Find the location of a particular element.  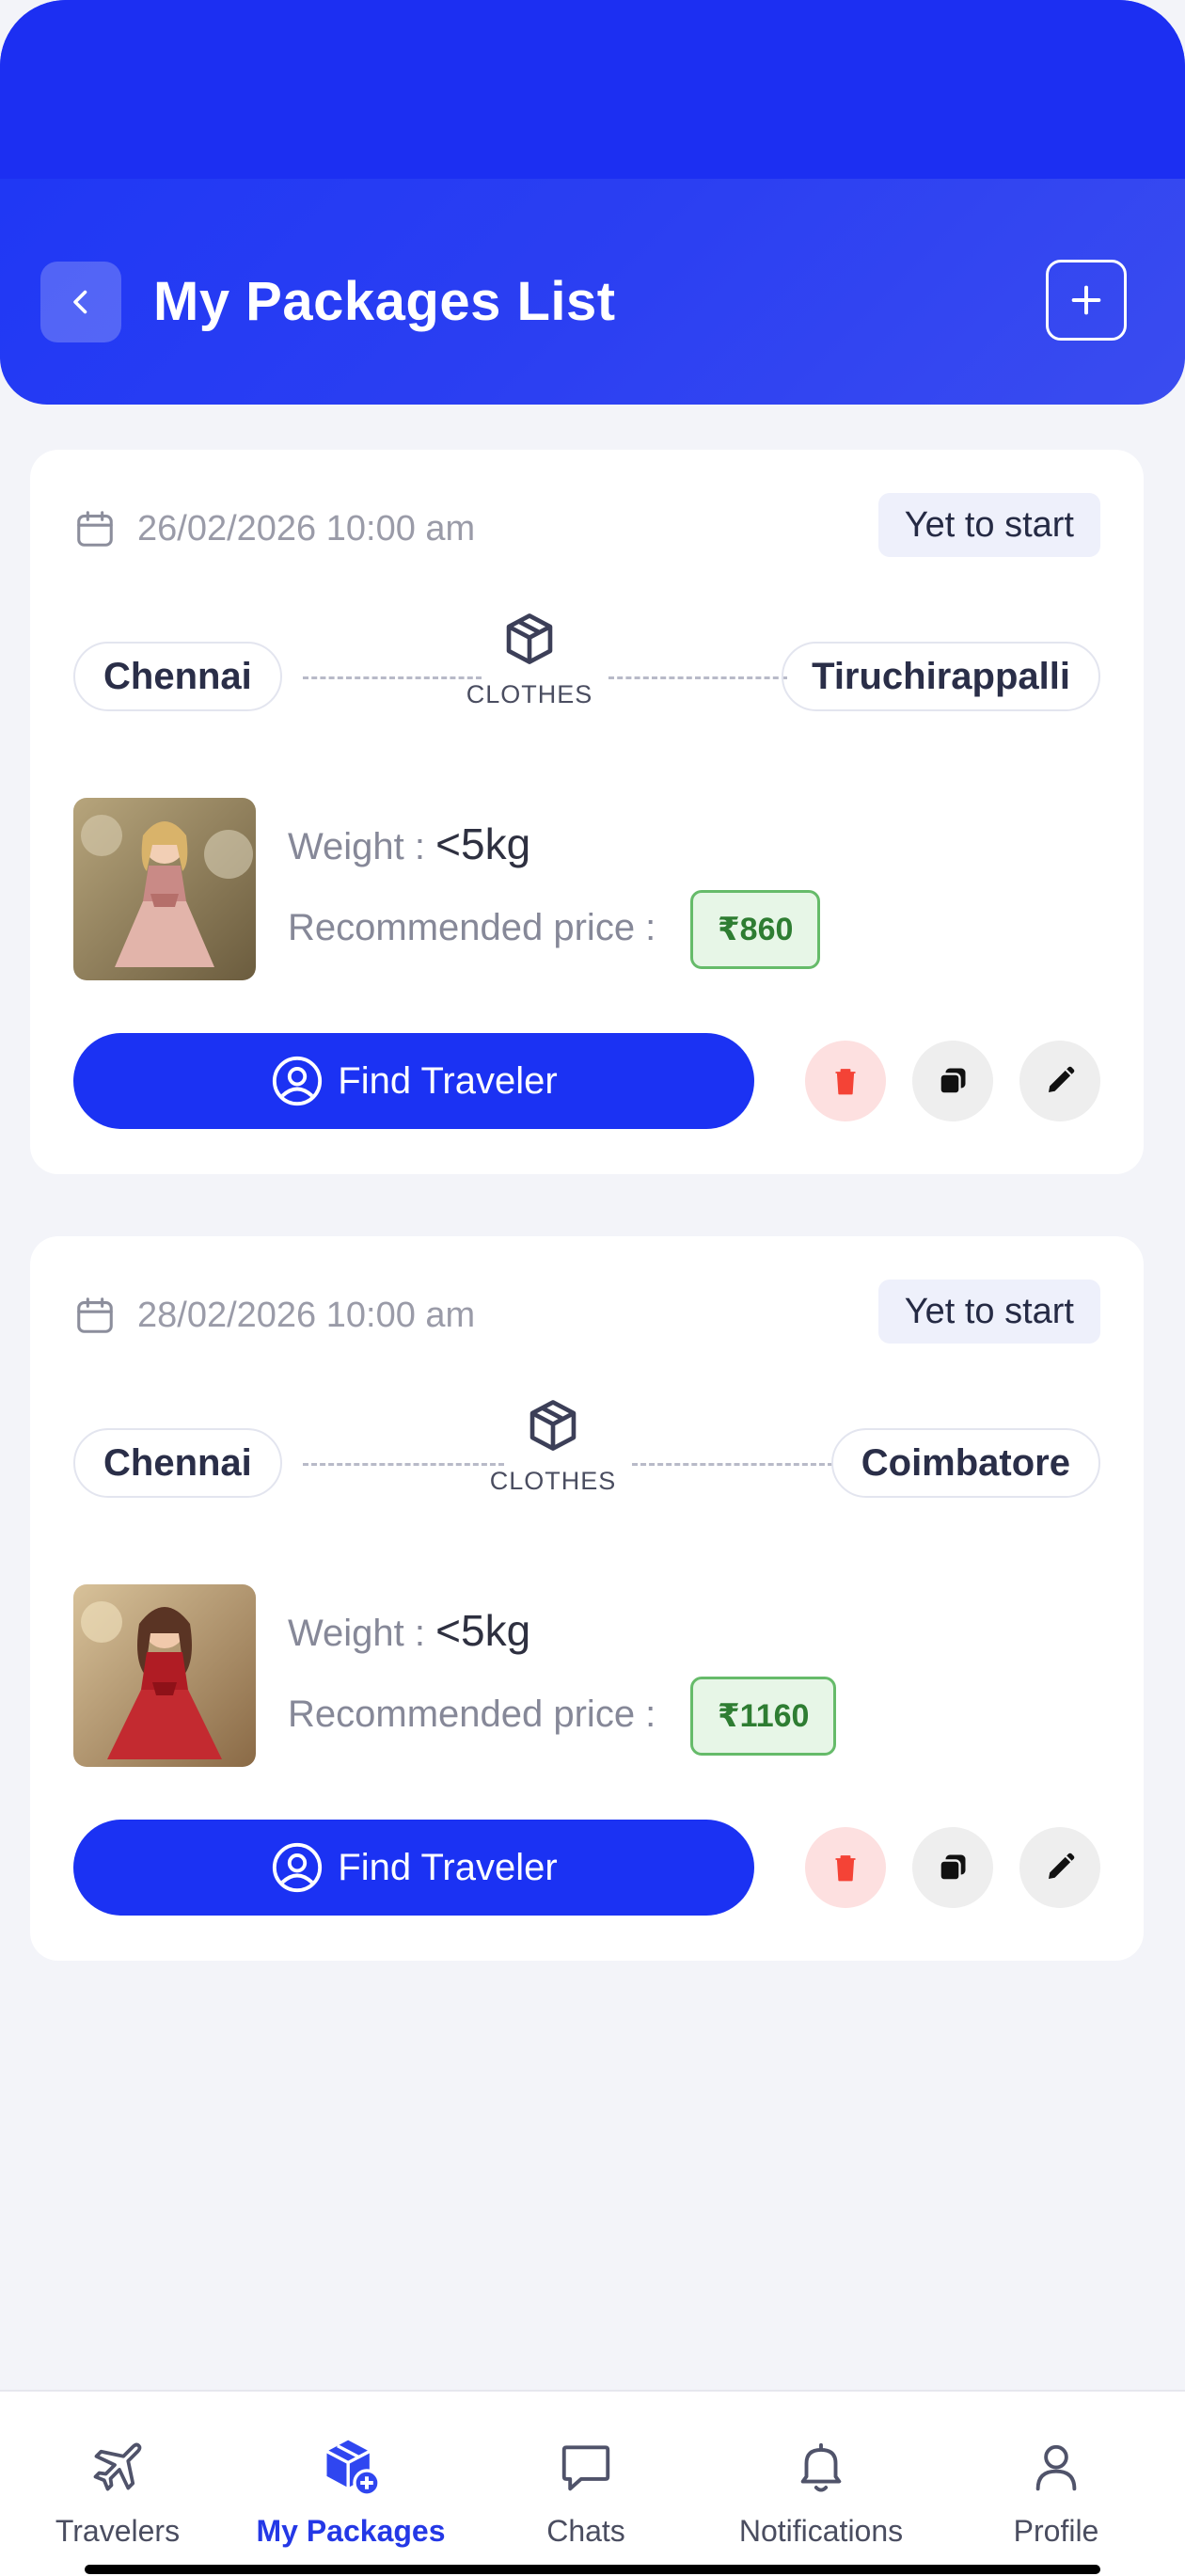

add-package-button is located at coordinates (1086, 300).